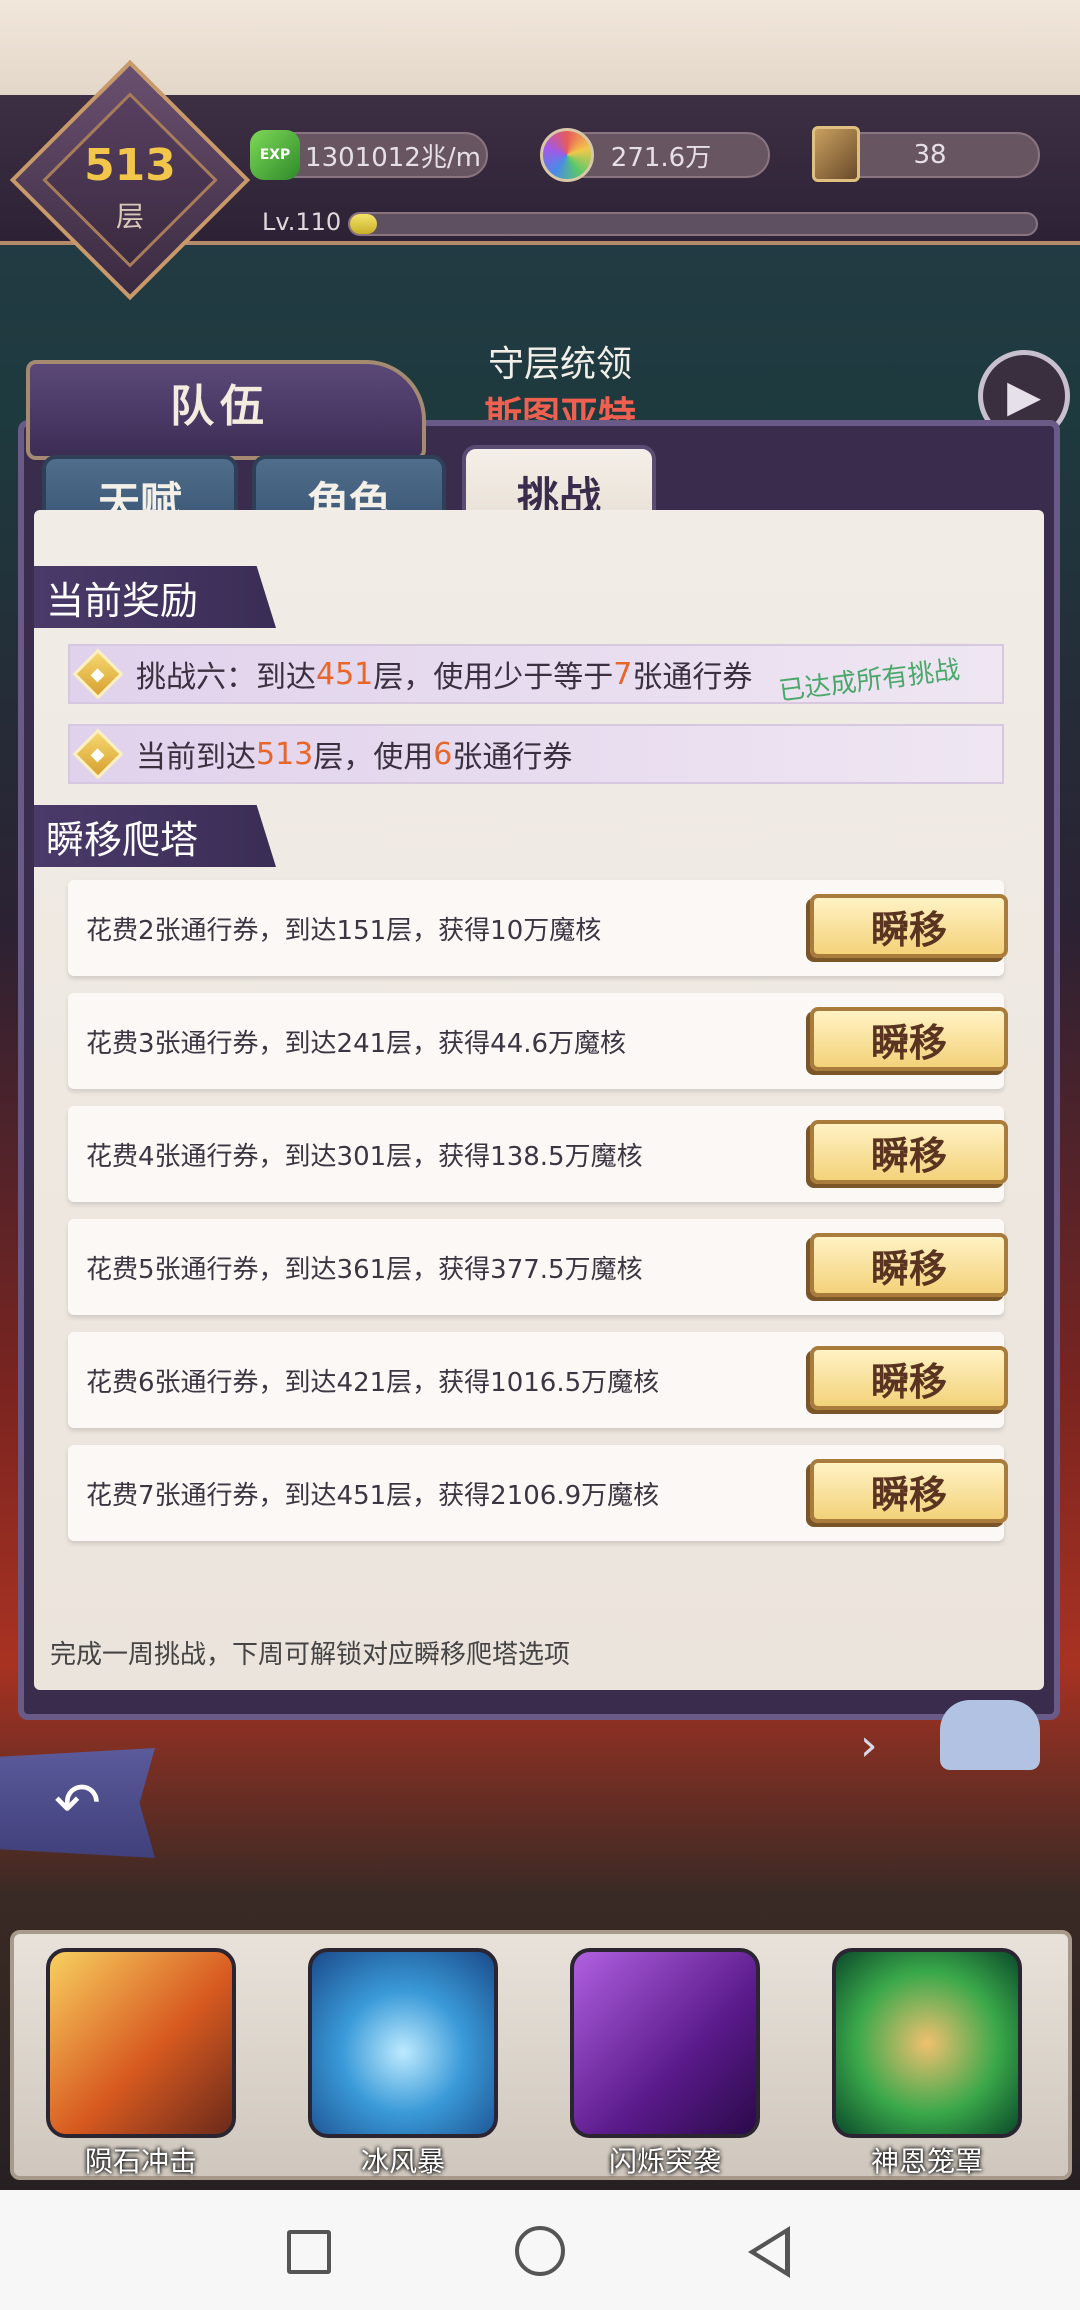 Image resolution: width=1080 pixels, height=2310 pixels. I want to click on current-reward-heading: 当前奖励, so click(155, 597).